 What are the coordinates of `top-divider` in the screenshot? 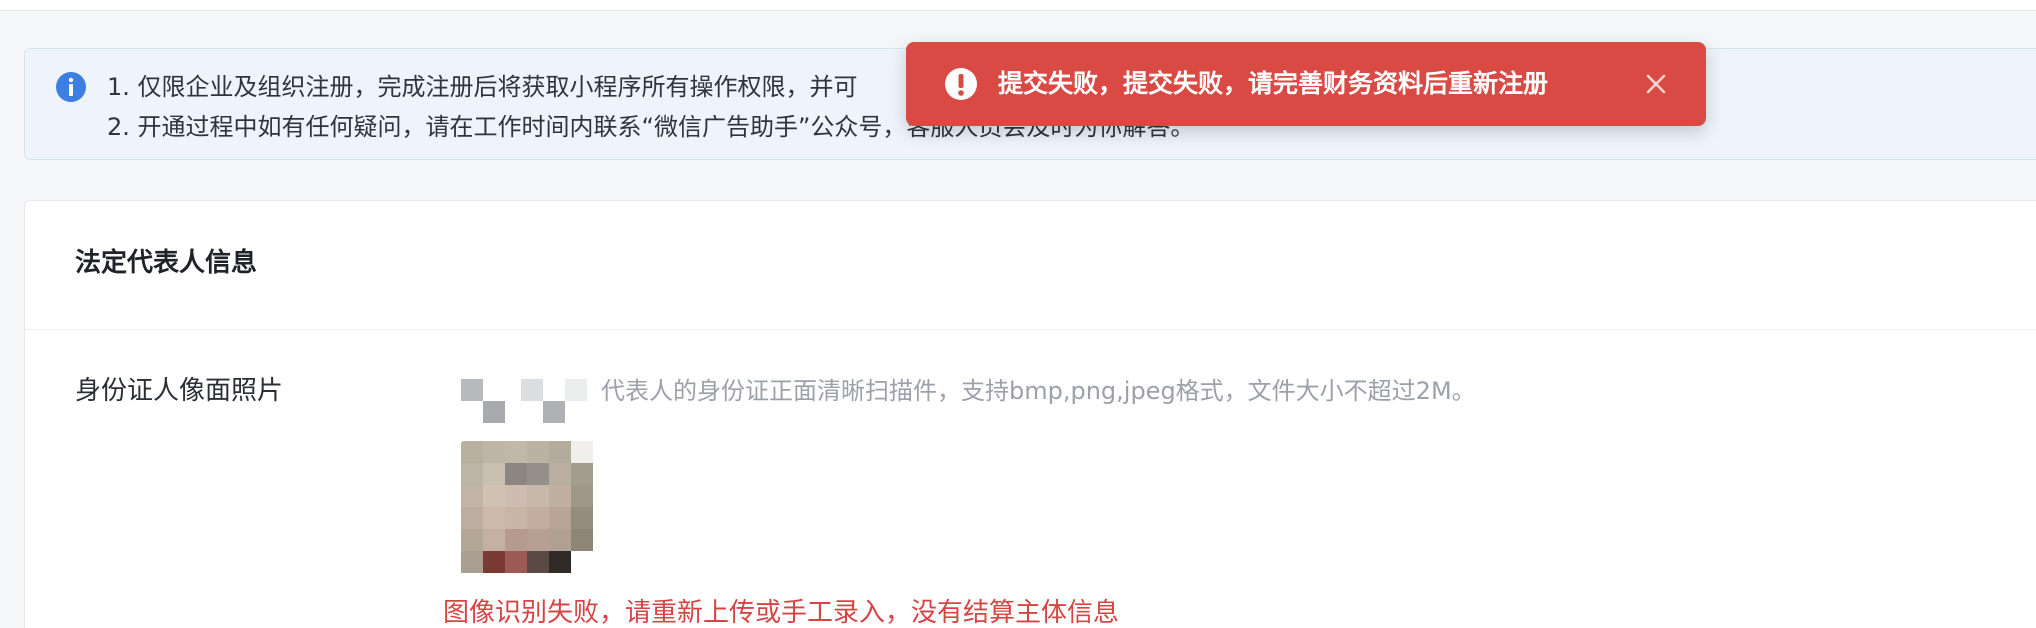 It's located at (1018, 5).